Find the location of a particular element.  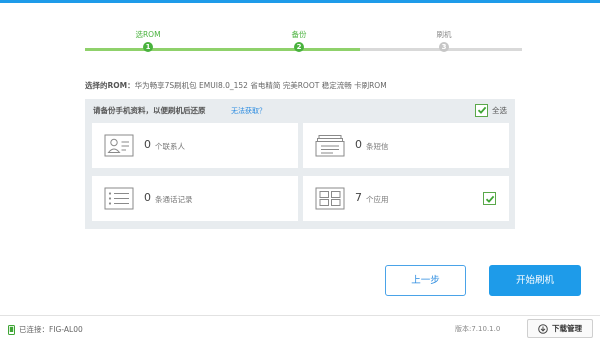

backup-item-call-log: 0 条通话记录 is located at coordinates (195, 198).